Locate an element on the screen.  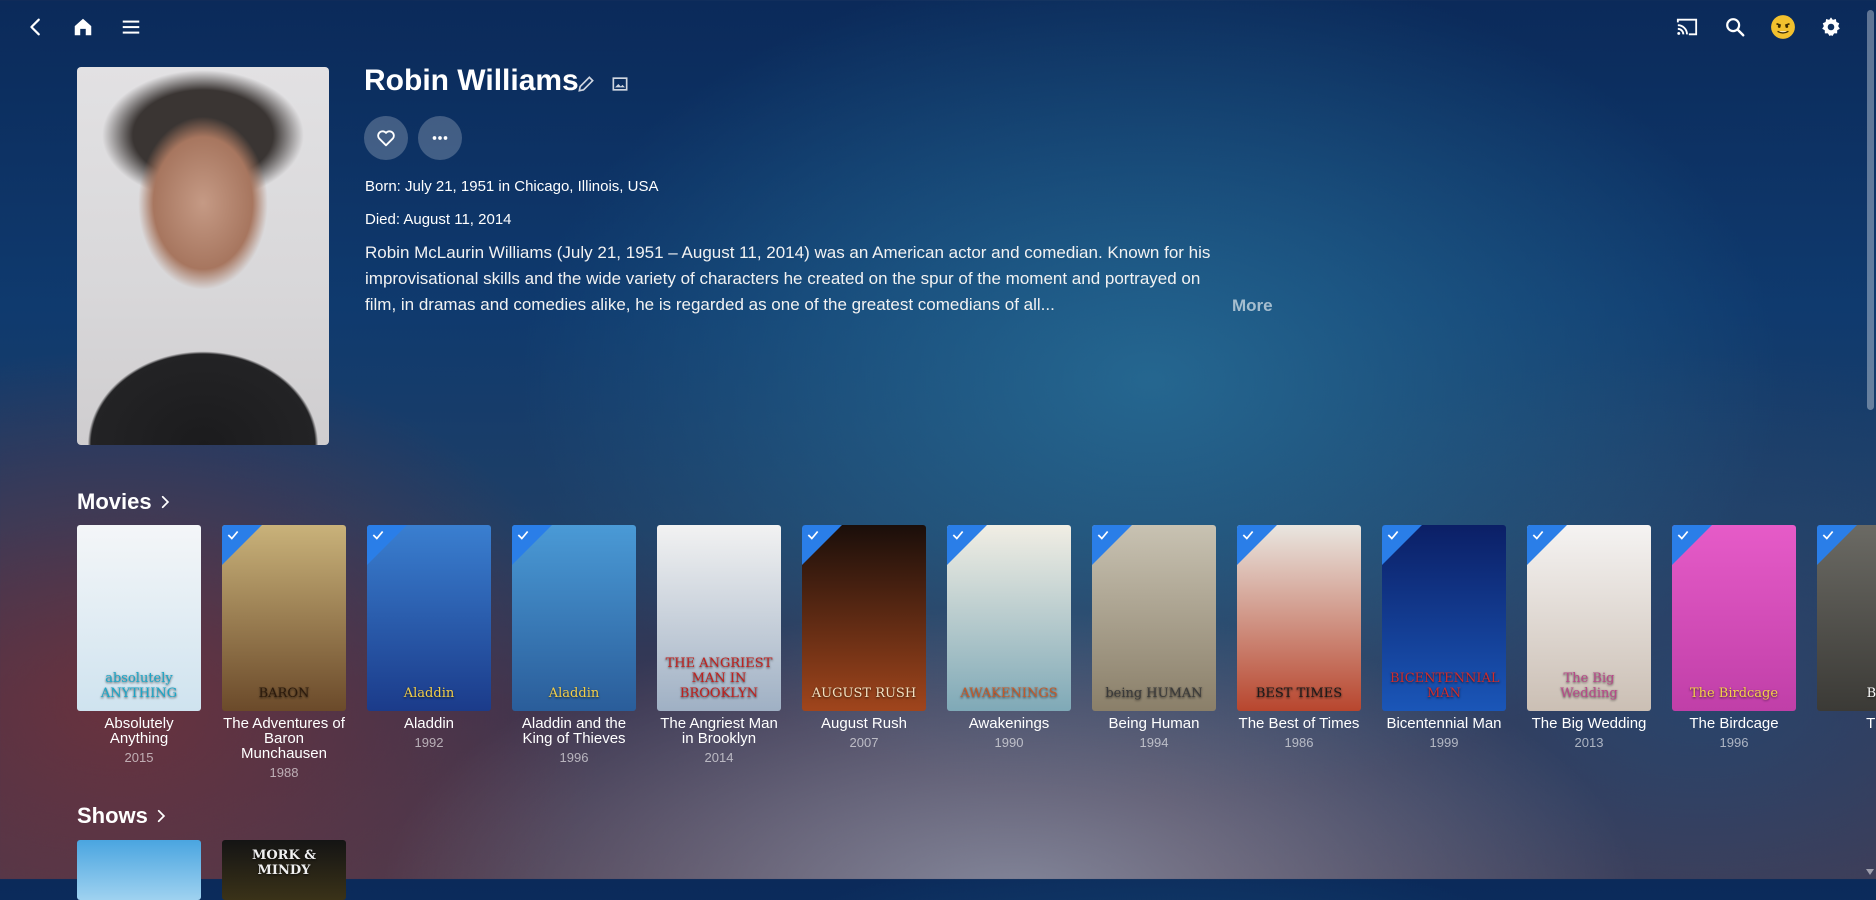
movie-year: 1999 is located at coordinates (1444, 742).